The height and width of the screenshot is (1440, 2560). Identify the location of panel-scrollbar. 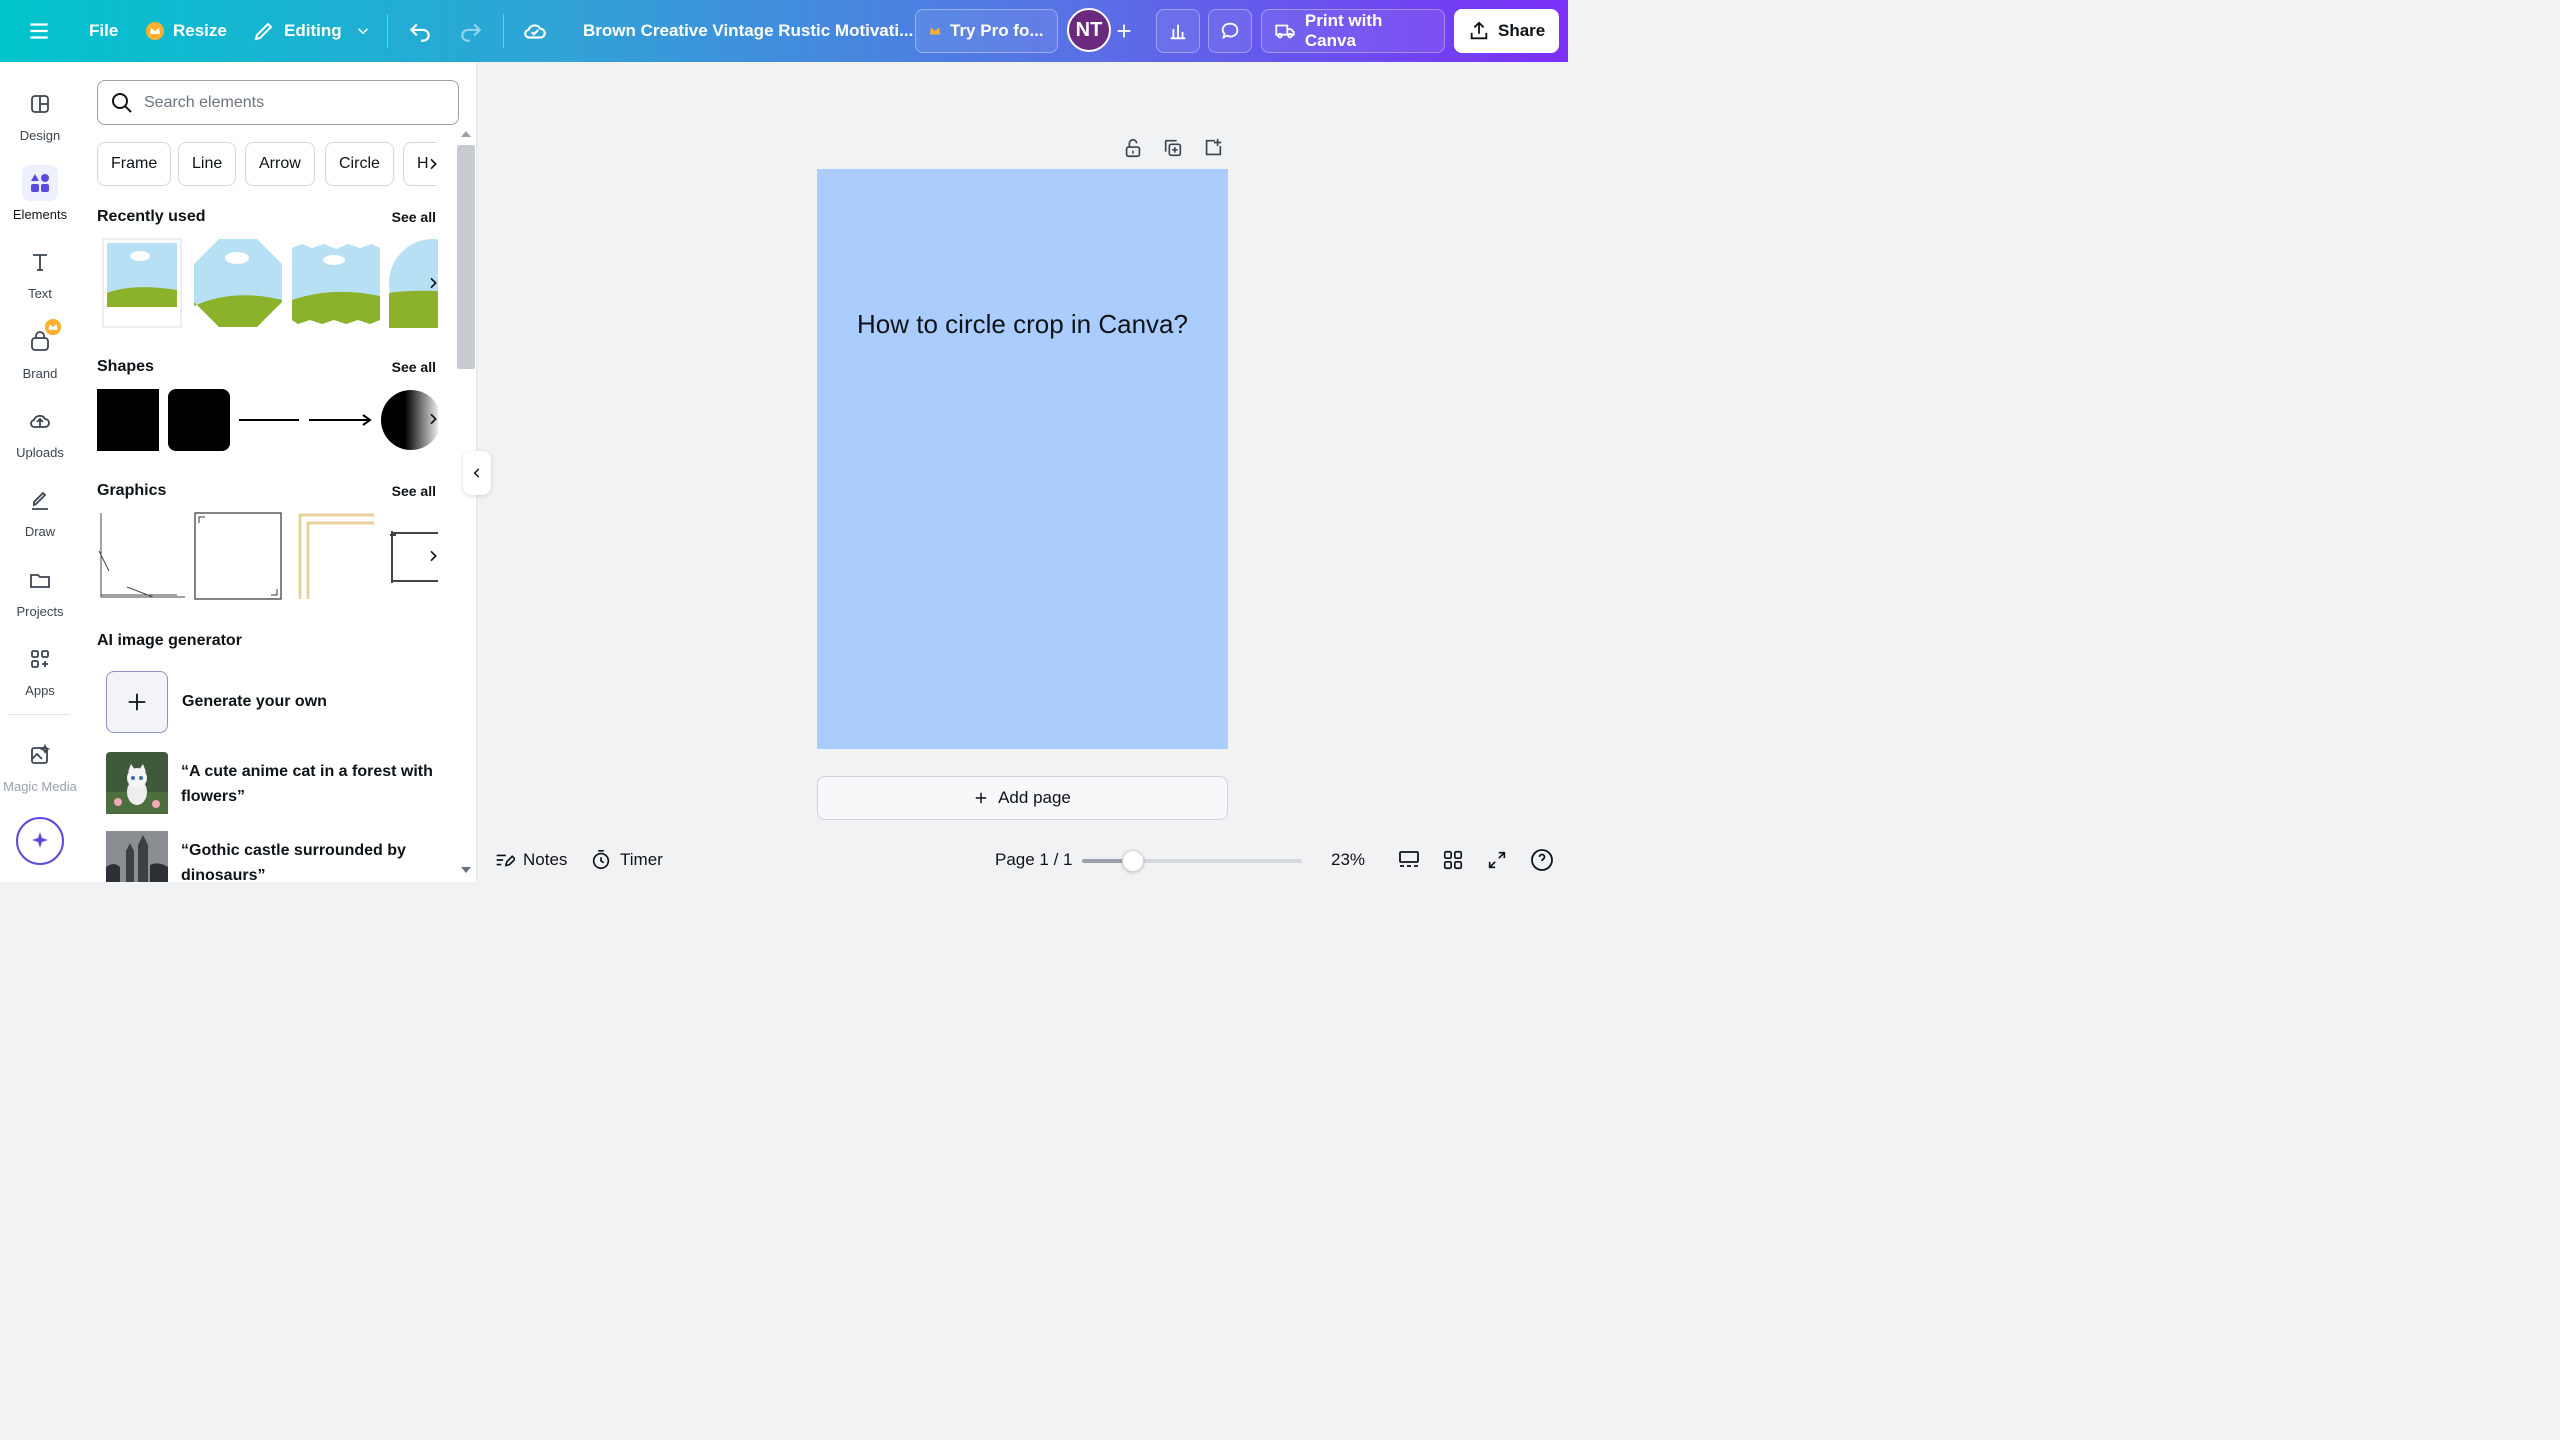
(466, 503).